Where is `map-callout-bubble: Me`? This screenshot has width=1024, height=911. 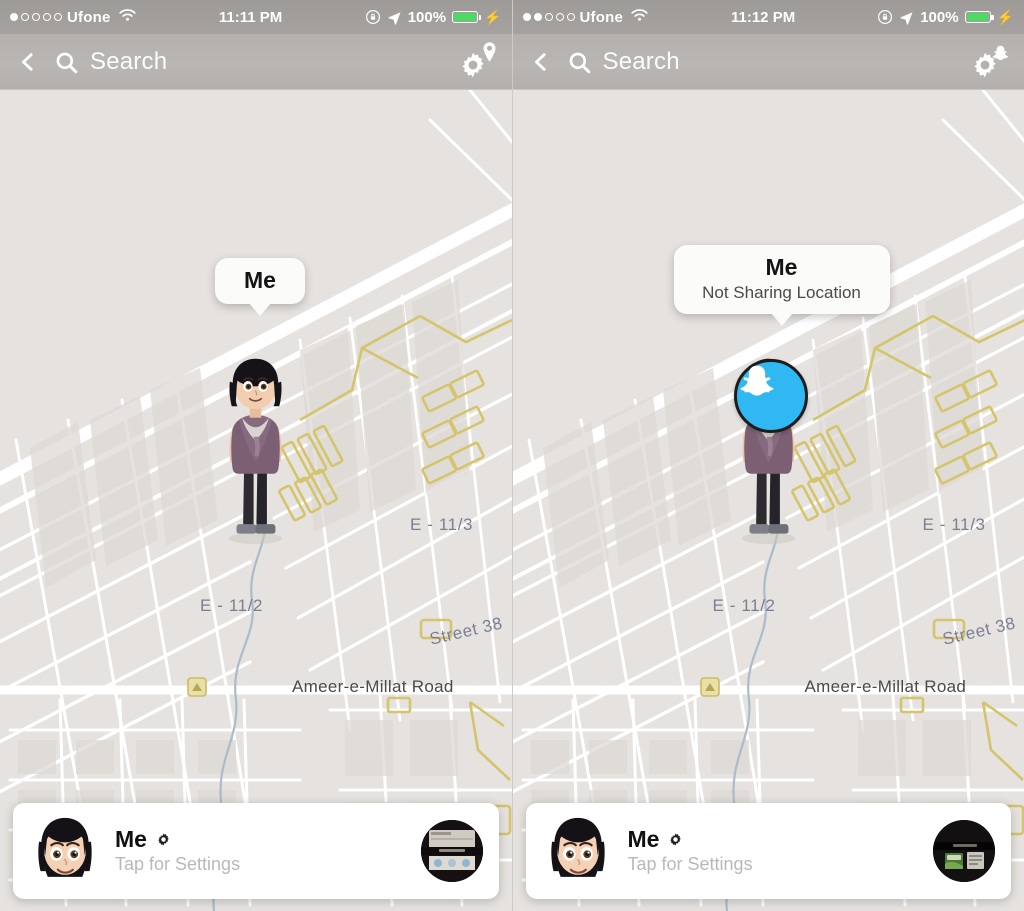 map-callout-bubble: Me is located at coordinates (260, 287).